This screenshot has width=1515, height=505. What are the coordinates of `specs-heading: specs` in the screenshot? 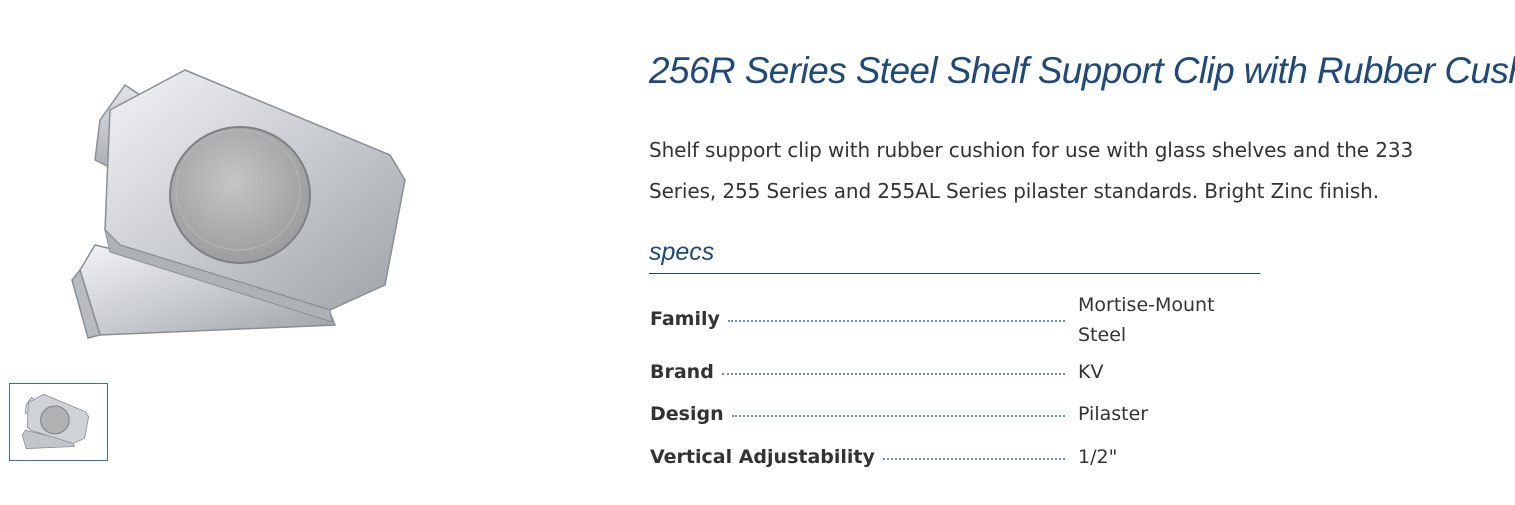 It's located at (954, 256).